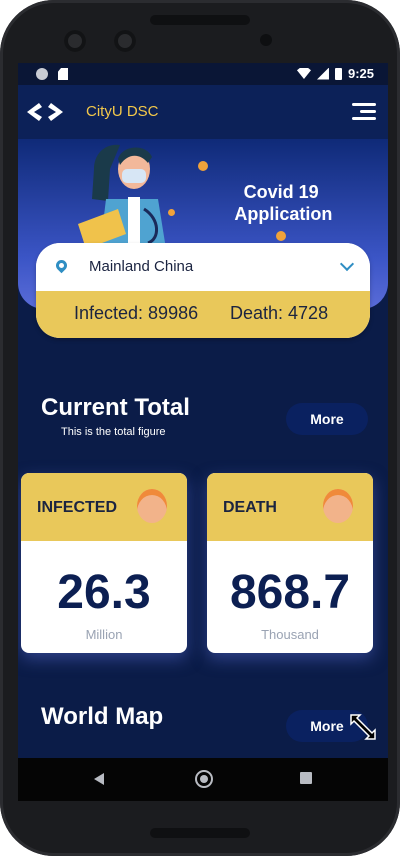 This screenshot has width=400, height=856. What do you see at coordinates (141, 266) in the screenshot?
I see `location-selected: Mainland China` at bounding box center [141, 266].